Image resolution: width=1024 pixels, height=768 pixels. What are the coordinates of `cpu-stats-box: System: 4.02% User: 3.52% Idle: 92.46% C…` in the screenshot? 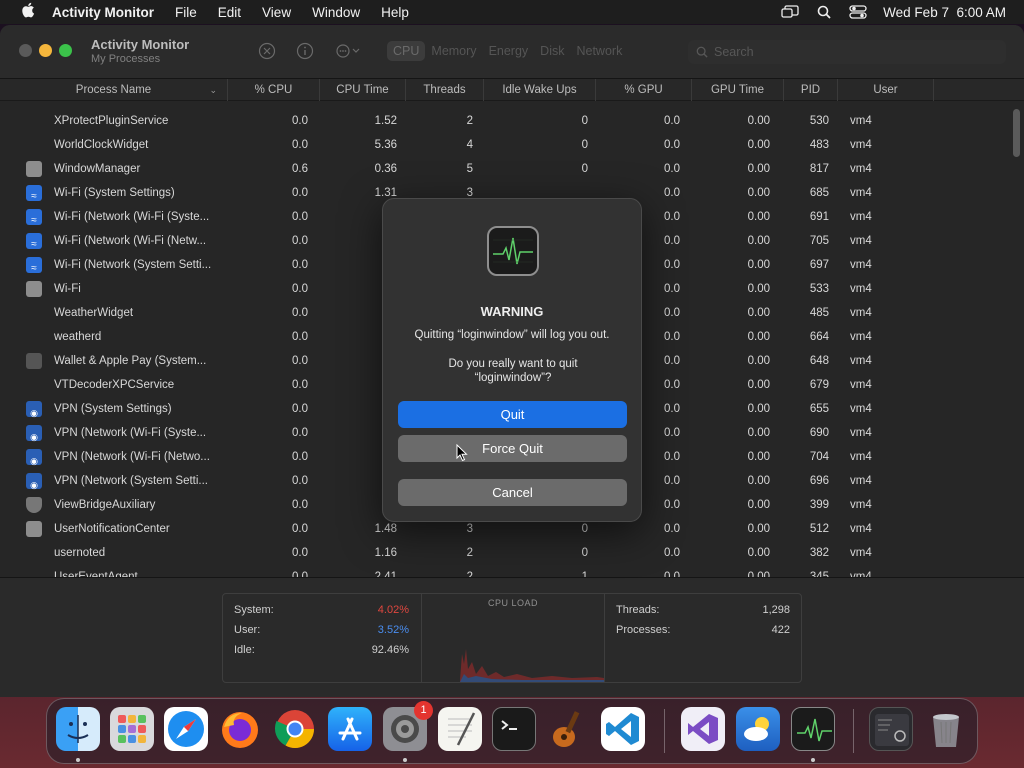 It's located at (512, 638).